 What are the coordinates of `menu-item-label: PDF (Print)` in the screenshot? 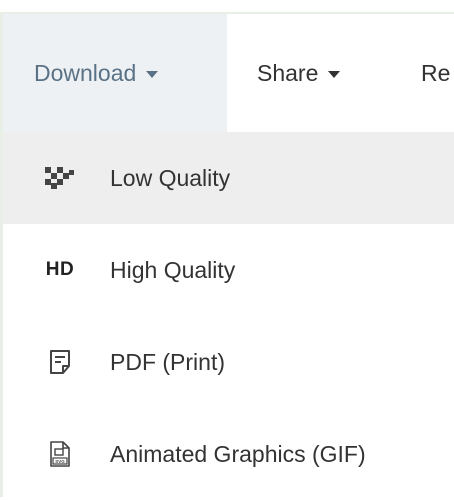 It's located at (167, 361).